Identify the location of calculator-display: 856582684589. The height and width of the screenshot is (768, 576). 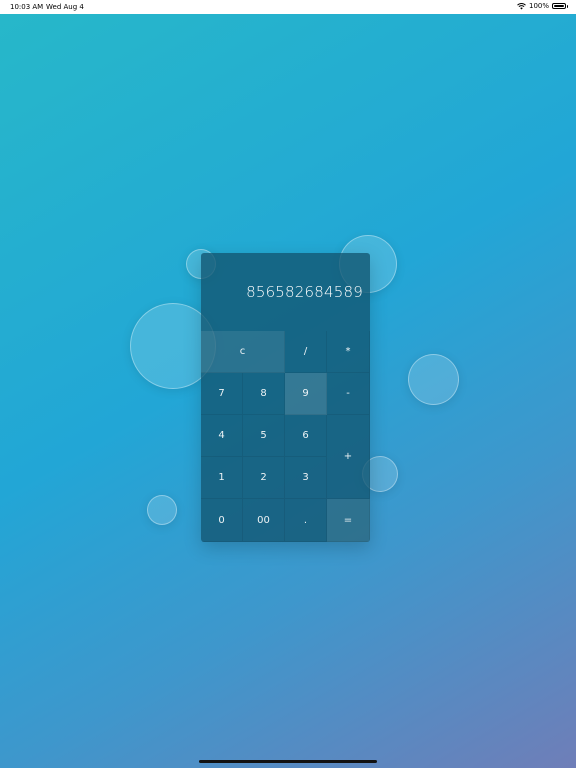
(285, 292).